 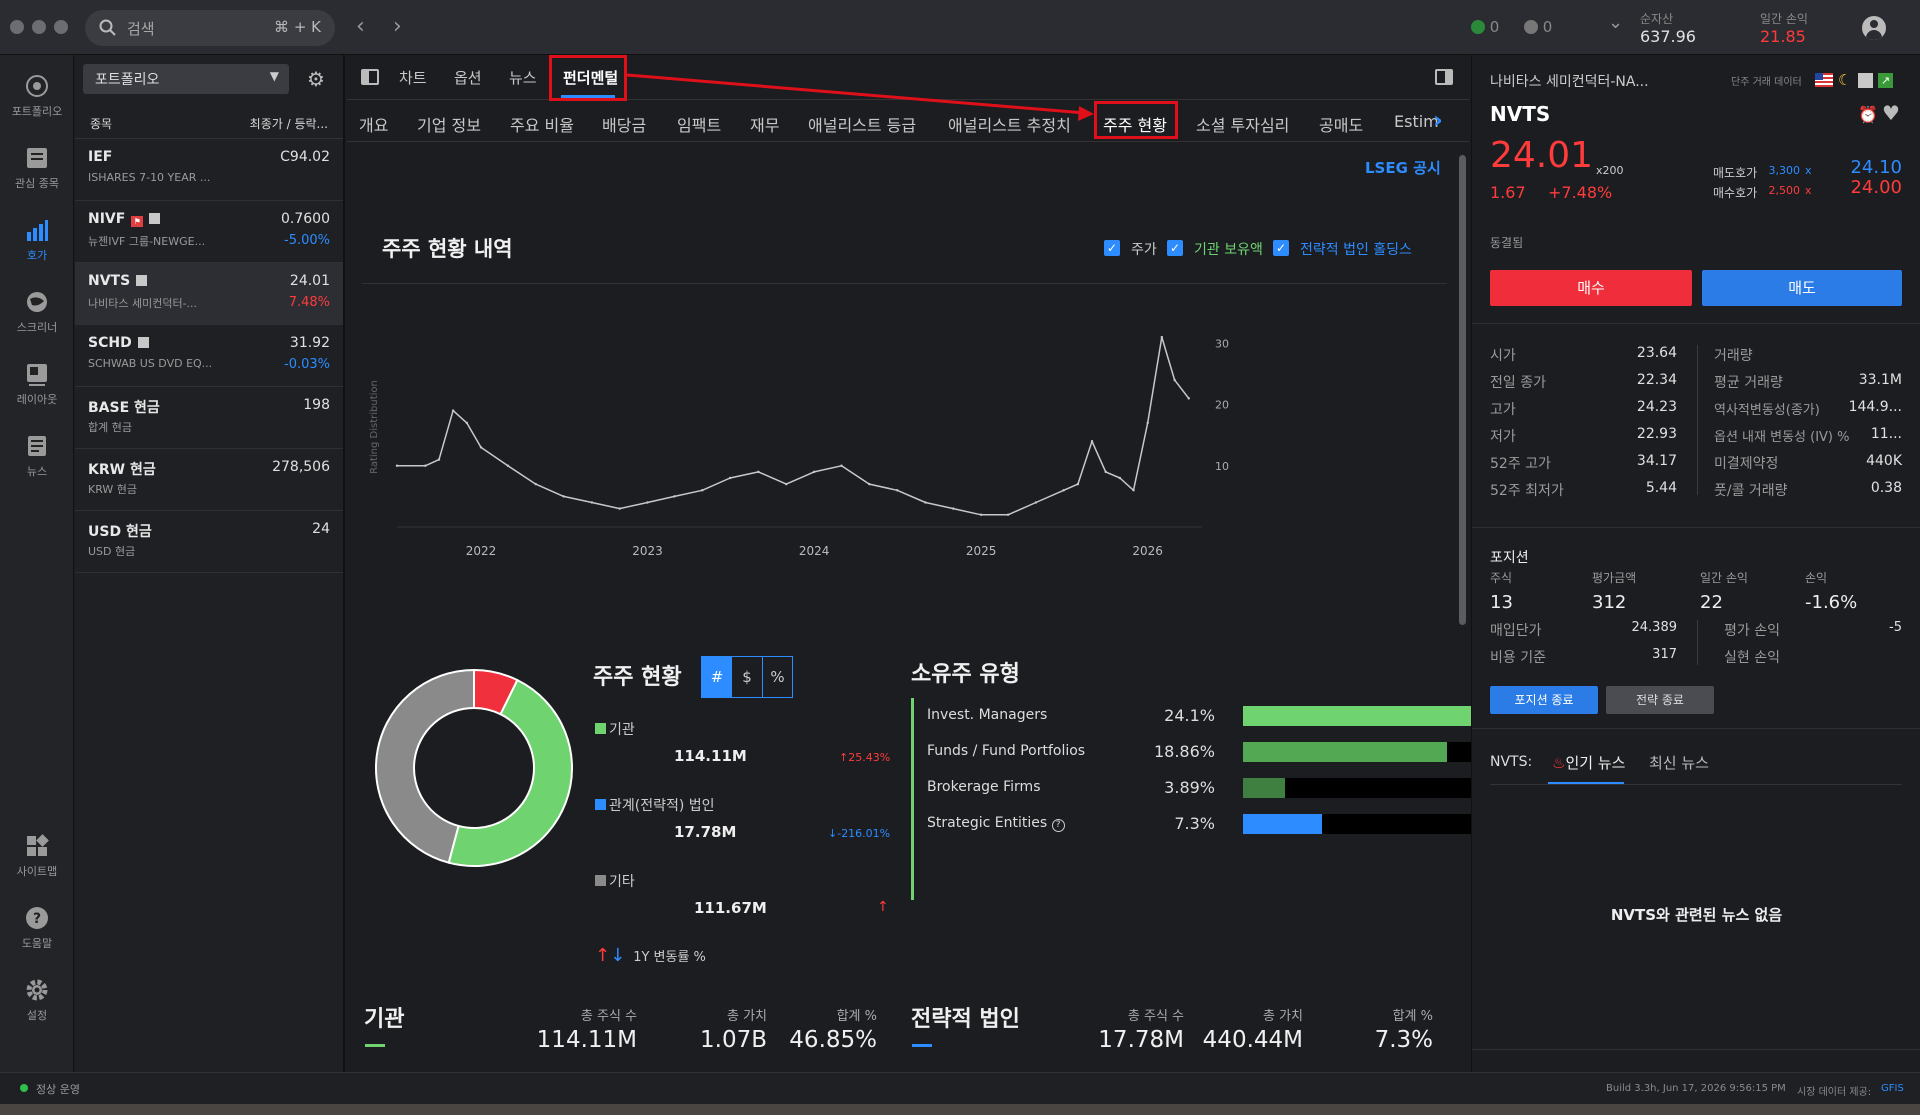 I want to click on divider, so click(x=904, y=283).